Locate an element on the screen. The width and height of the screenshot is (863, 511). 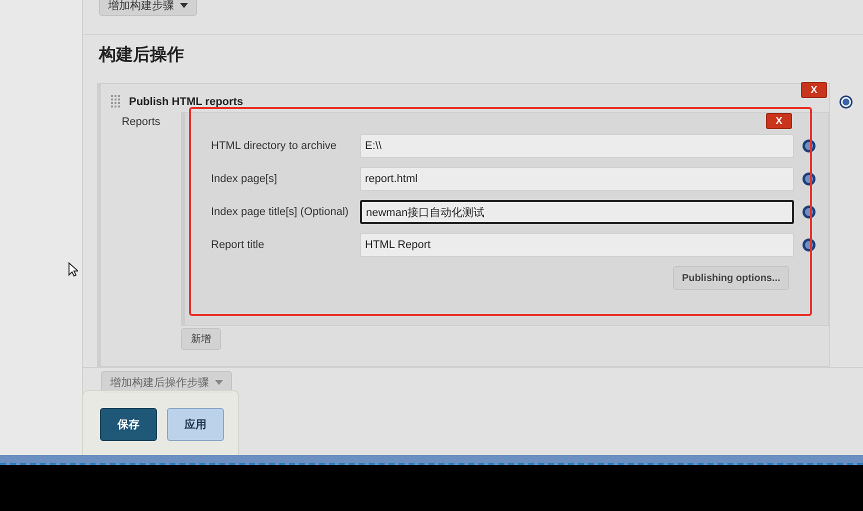
mouse-cursor-icon is located at coordinates (73, 269).